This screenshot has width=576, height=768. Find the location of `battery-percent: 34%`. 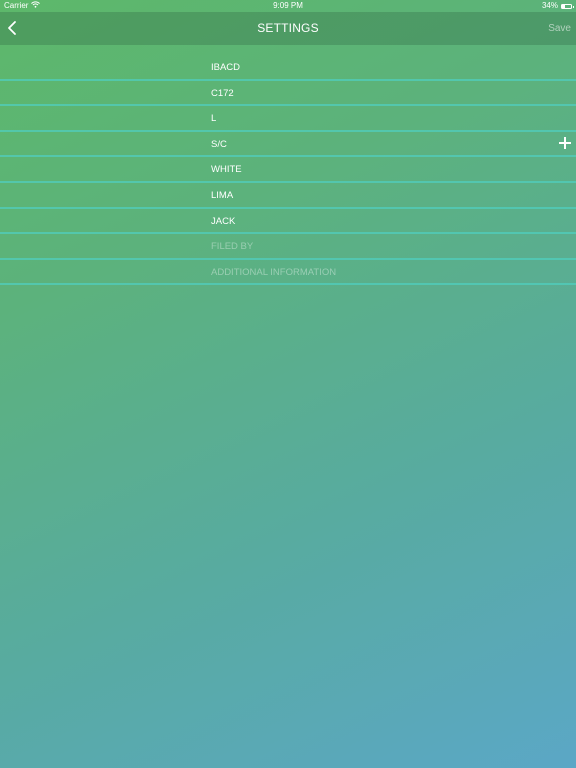

battery-percent: 34% is located at coordinates (549, 5).